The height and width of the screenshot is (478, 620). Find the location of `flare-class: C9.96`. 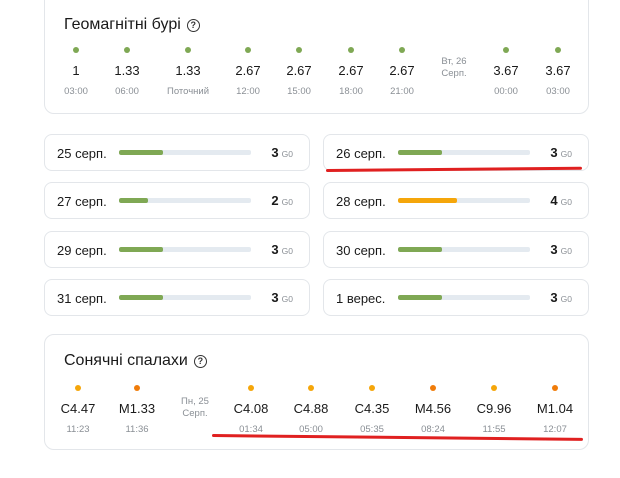

flare-class: C9.96 is located at coordinates (494, 408).